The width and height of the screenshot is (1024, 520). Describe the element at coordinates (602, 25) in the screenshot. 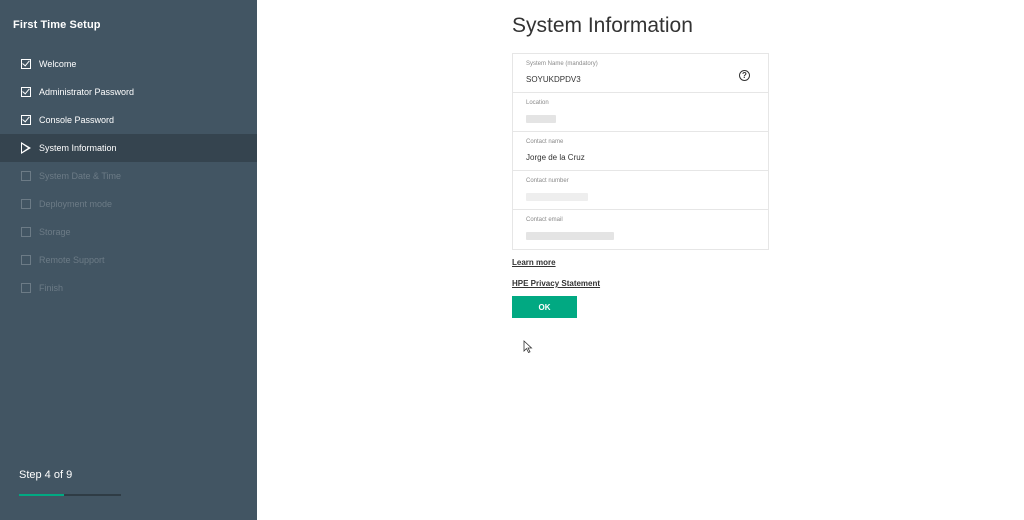

I see `page-title: System Information` at that location.